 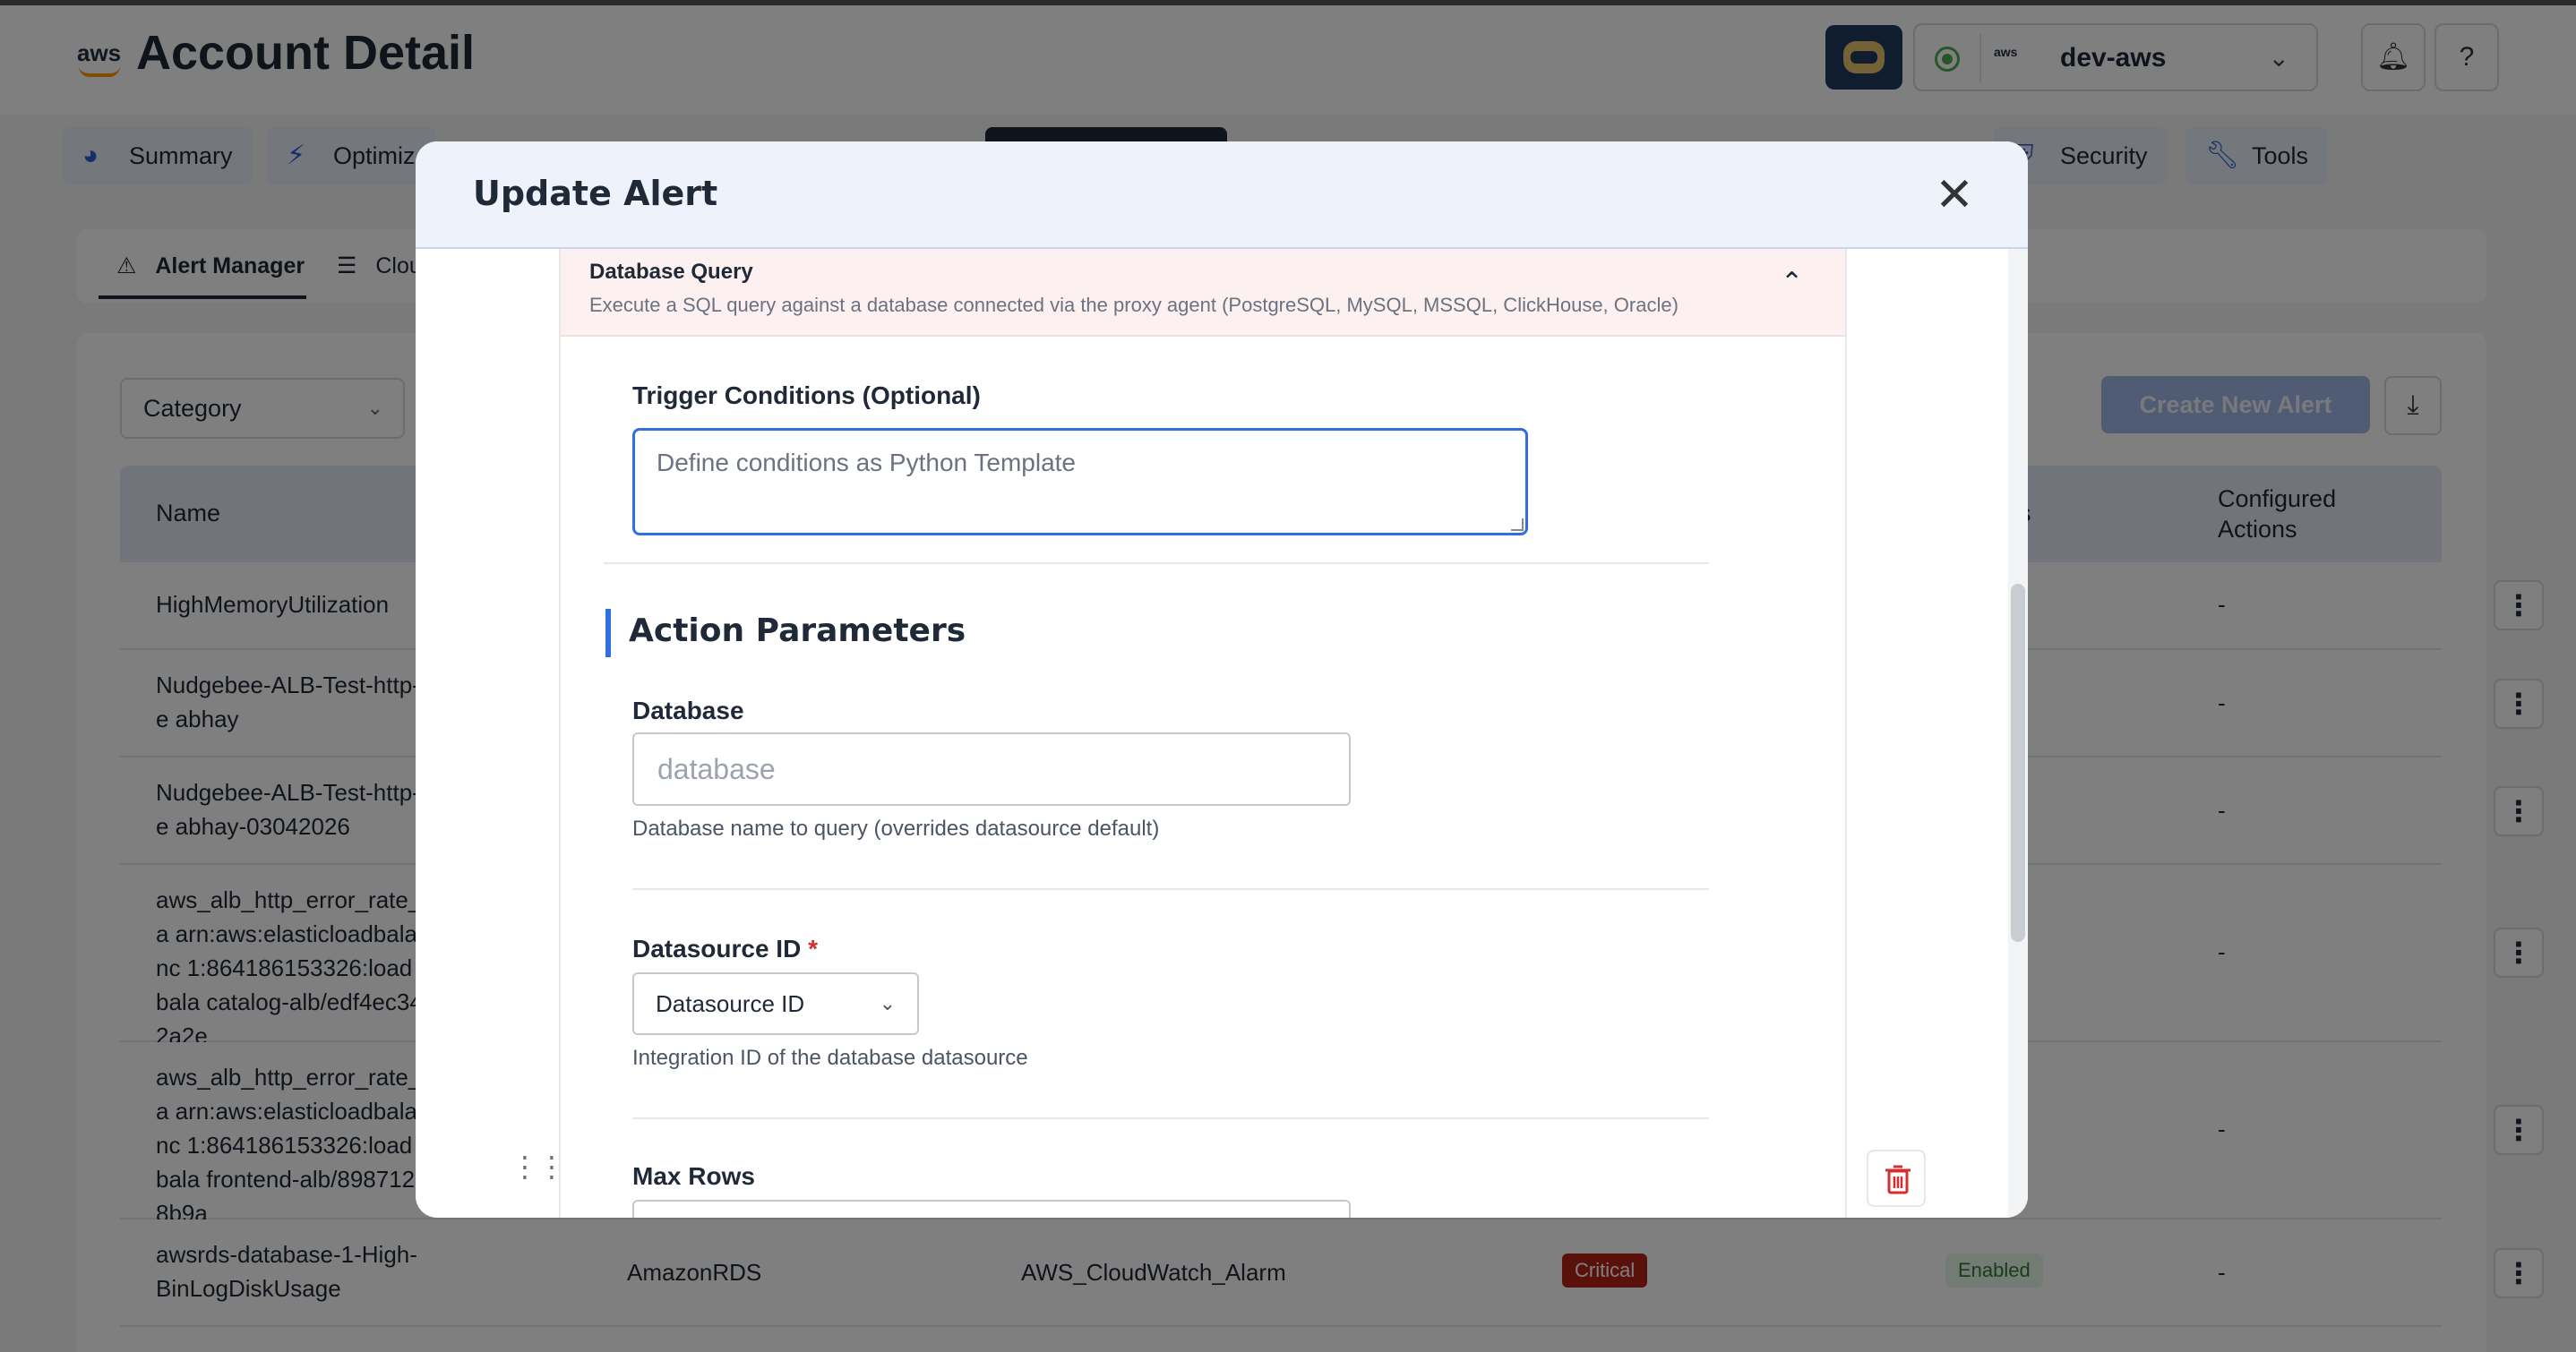 What do you see at coordinates (693, 1176) in the screenshot?
I see `max-rows-label: Max Rows` at bounding box center [693, 1176].